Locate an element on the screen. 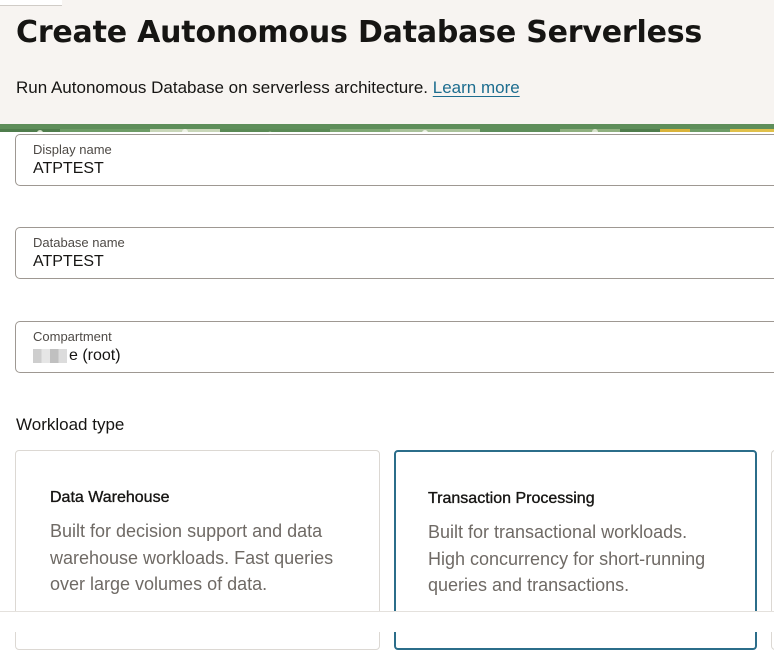  database-name-input: ATPTEST is located at coordinates (68, 262).